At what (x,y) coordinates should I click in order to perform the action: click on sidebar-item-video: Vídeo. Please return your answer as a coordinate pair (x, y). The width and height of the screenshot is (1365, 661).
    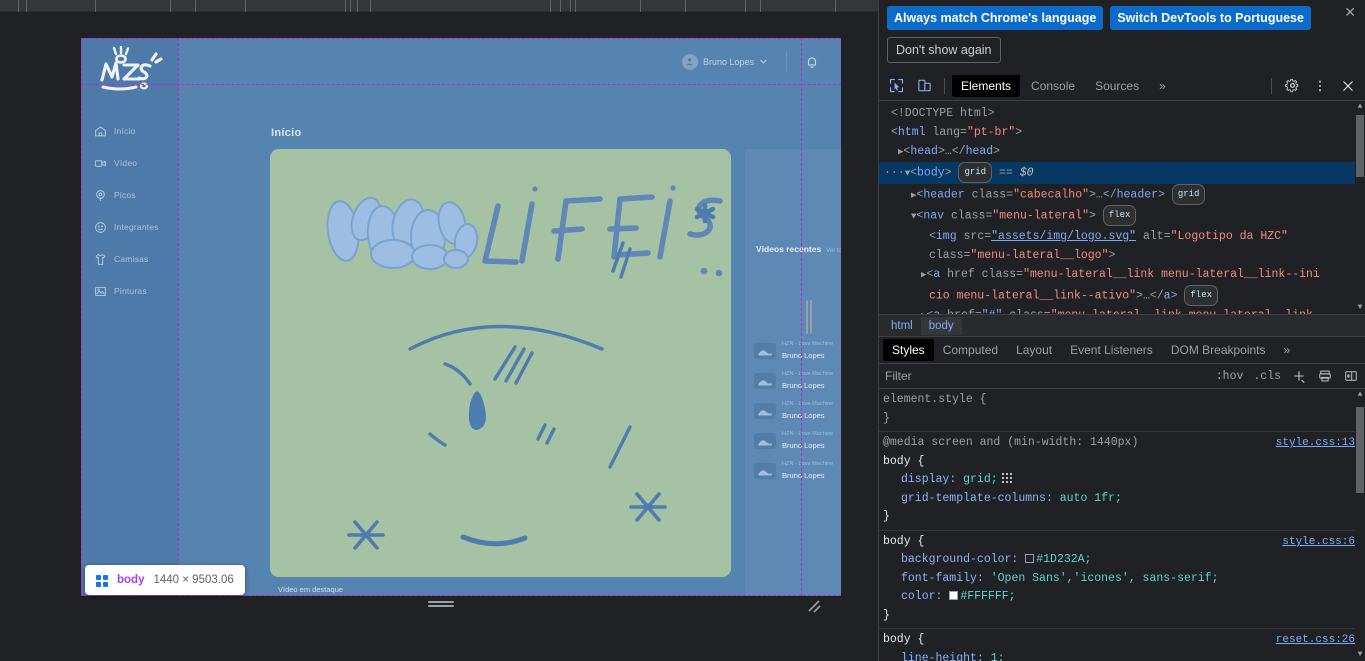
    Looking at the image, I should click on (129, 163).